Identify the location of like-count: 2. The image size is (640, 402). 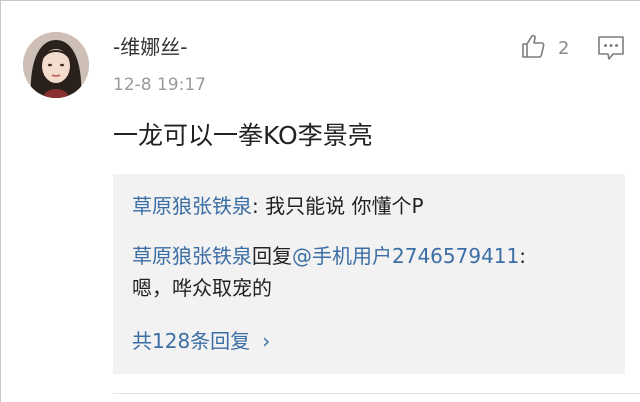
(564, 48).